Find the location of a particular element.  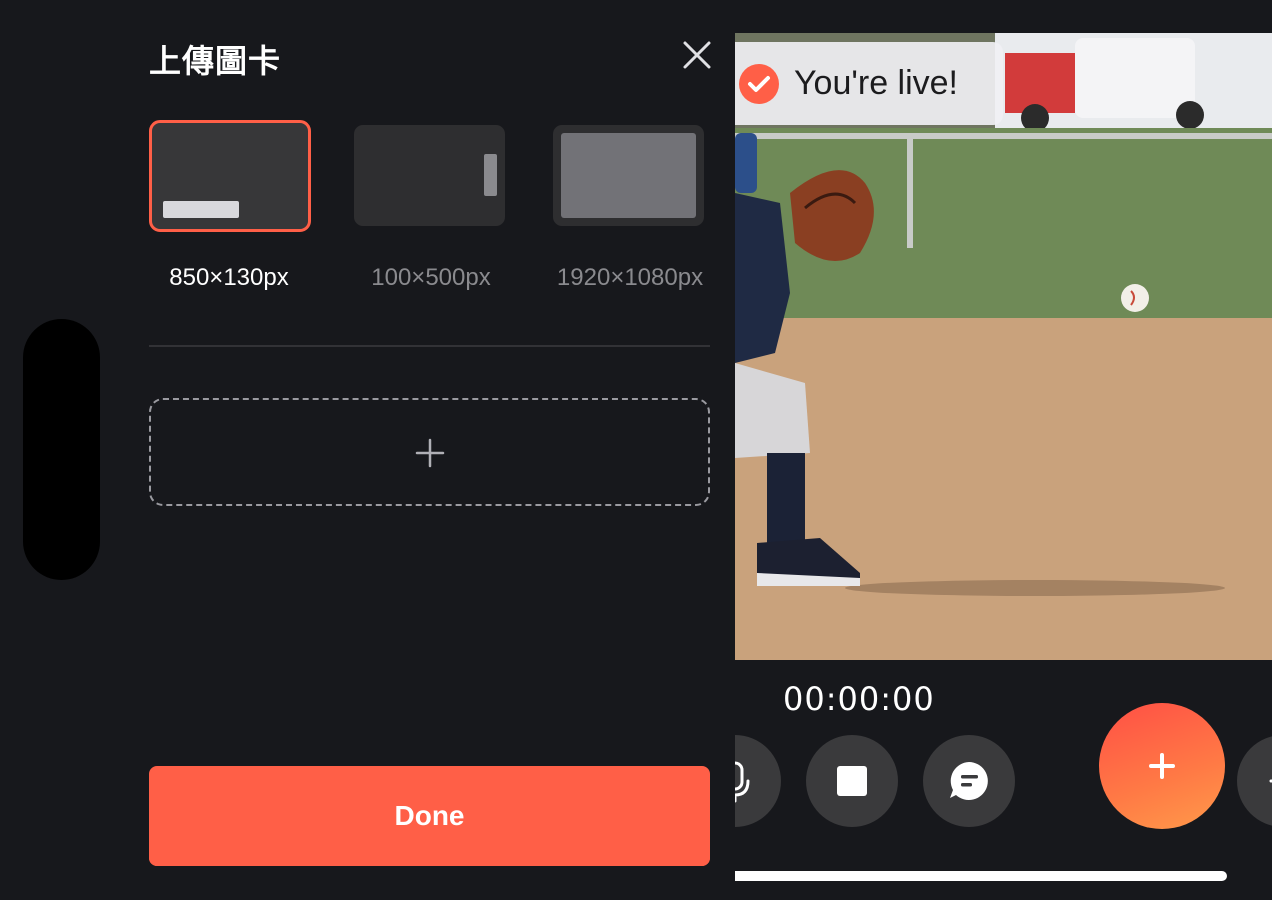

toast-text: You're live! is located at coordinates (876, 83).